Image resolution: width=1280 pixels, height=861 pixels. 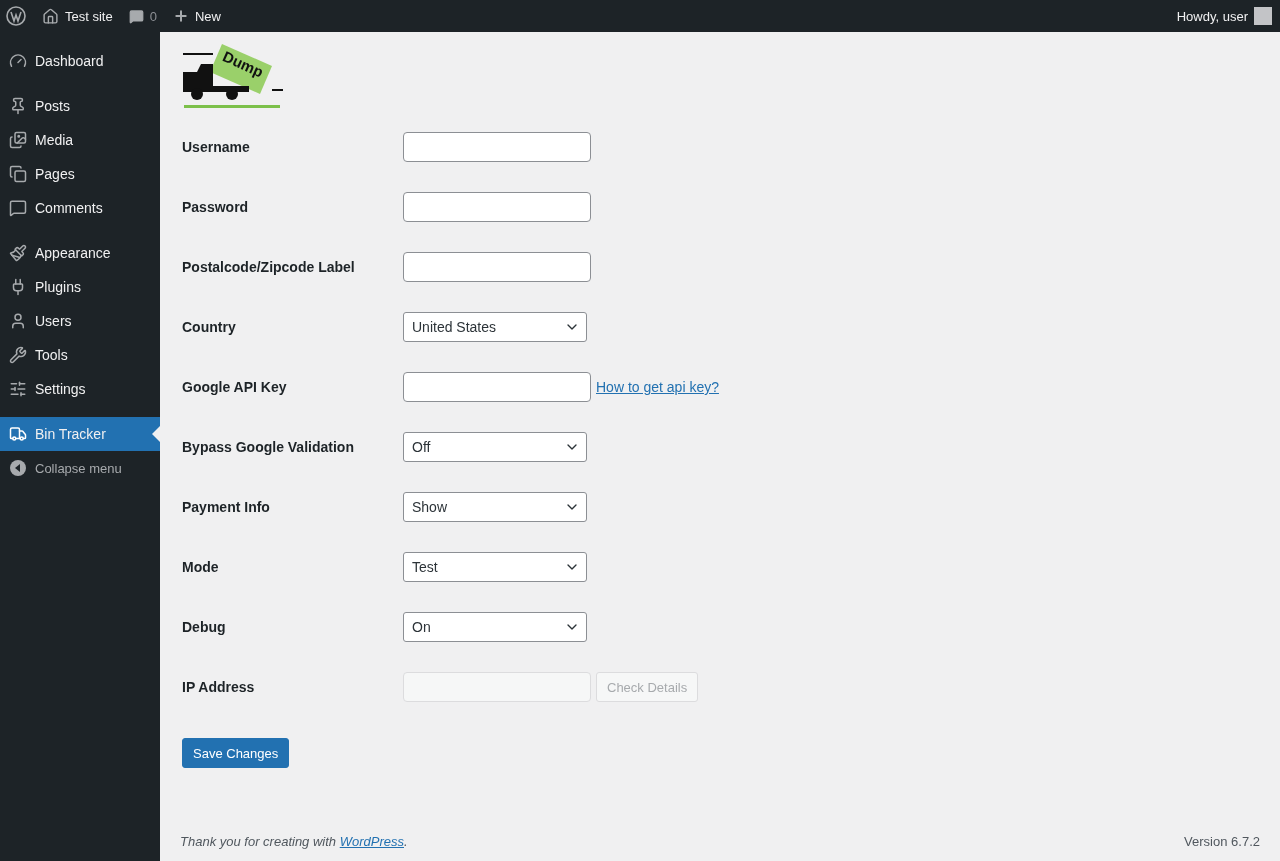 What do you see at coordinates (18, 355) in the screenshot?
I see `wrench-icon` at bounding box center [18, 355].